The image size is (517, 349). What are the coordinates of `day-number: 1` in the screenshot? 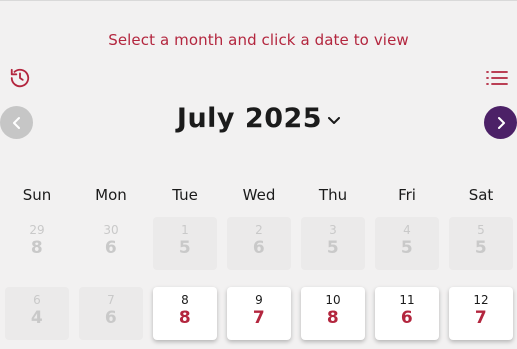 It's located at (185, 230).